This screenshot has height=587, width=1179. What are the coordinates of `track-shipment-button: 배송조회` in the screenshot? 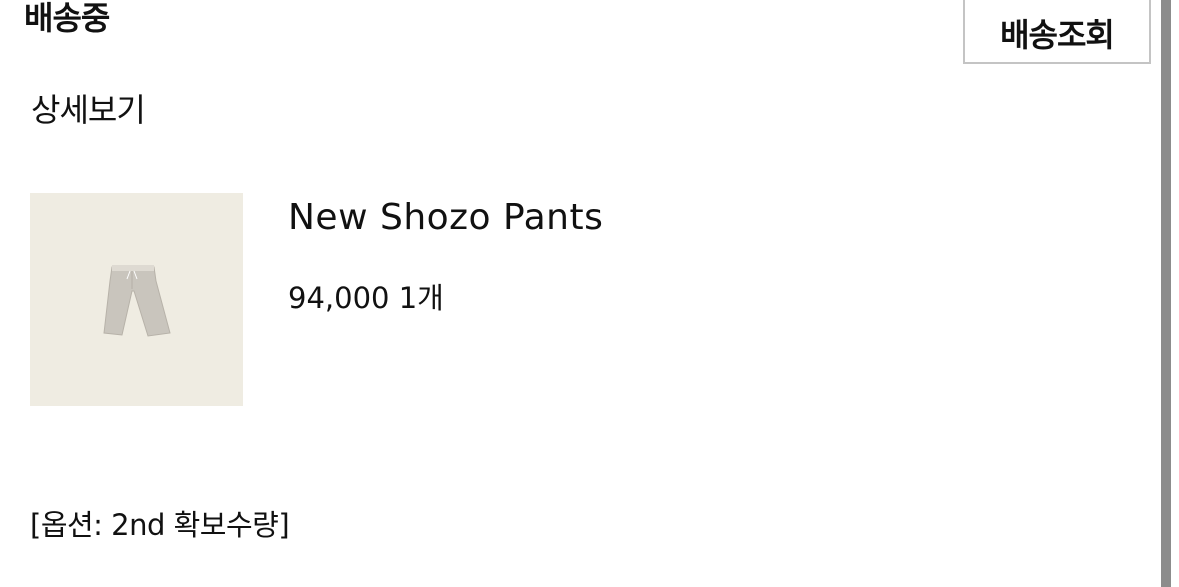 It's located at (1057, 32).